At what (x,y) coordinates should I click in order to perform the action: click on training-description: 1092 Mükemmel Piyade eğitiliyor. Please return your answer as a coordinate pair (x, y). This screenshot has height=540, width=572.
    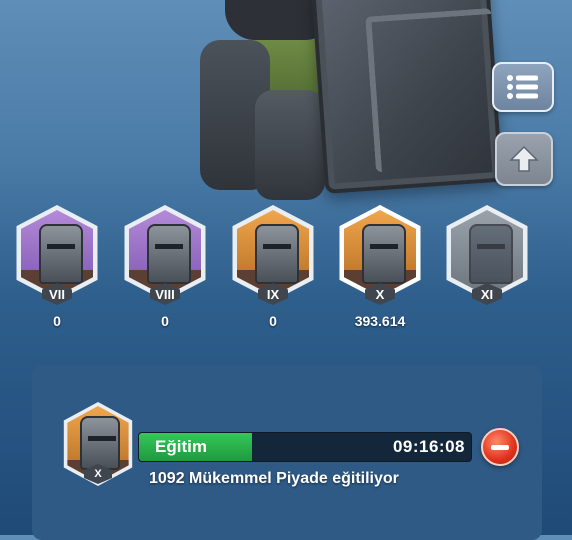
    Looking at the image, I should click on (274, 478).